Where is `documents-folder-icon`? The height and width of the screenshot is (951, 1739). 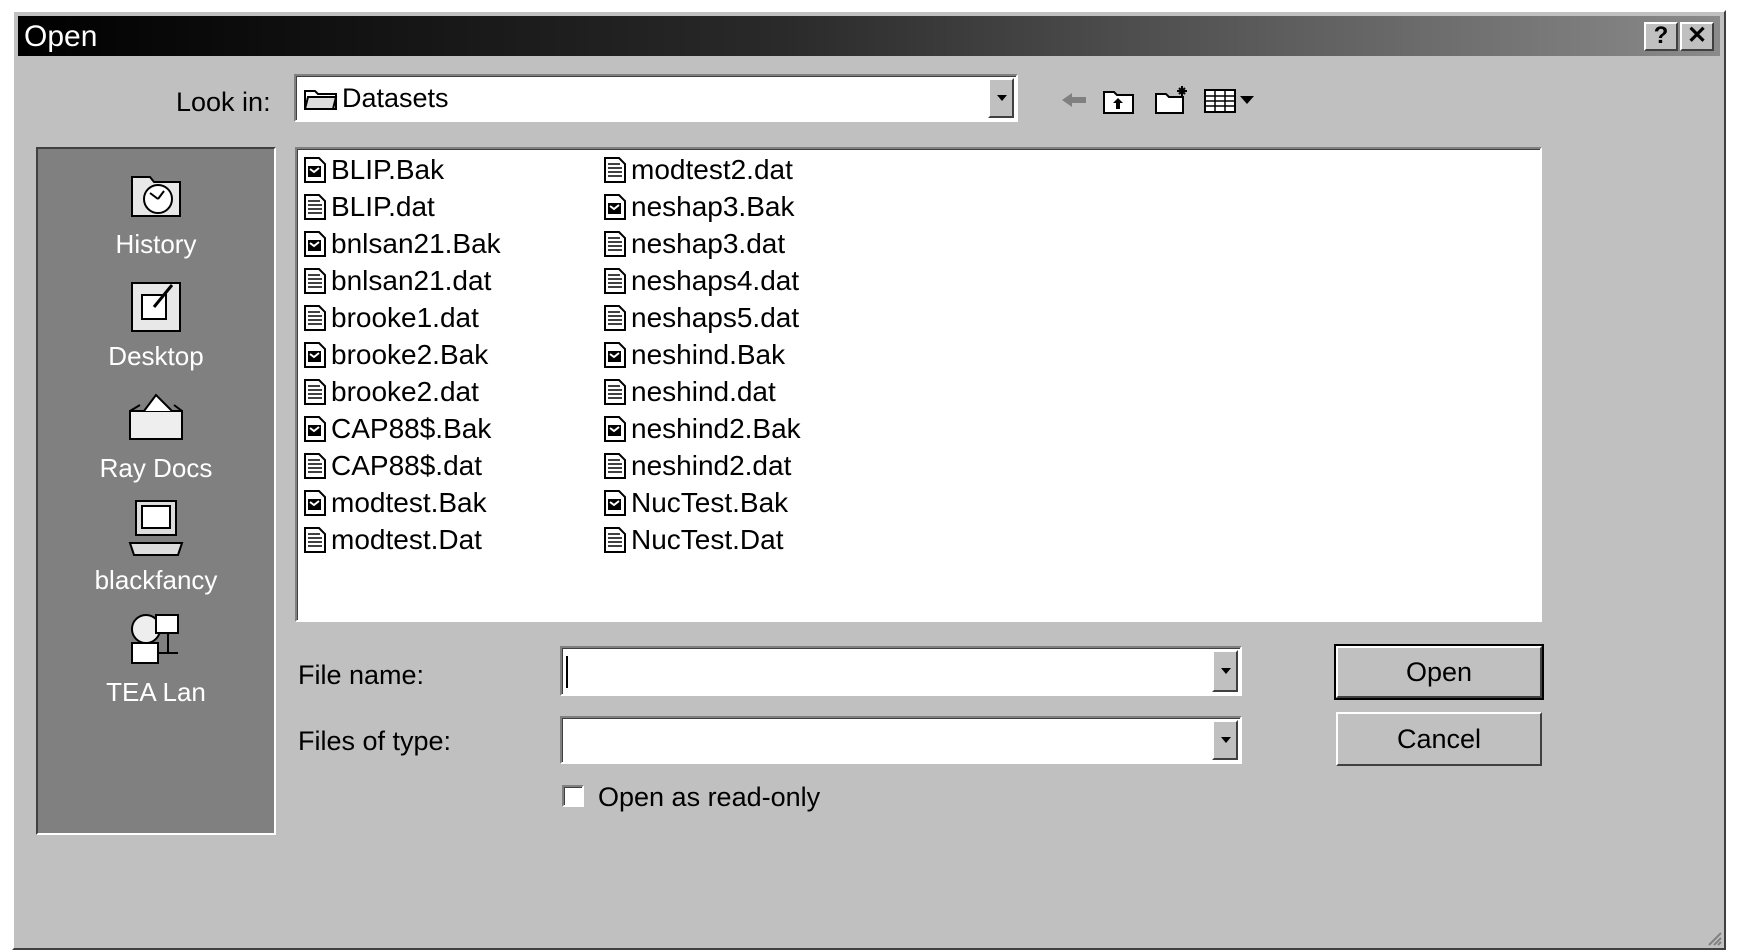
documents-folder-icon is located at coordinates (156, 416).